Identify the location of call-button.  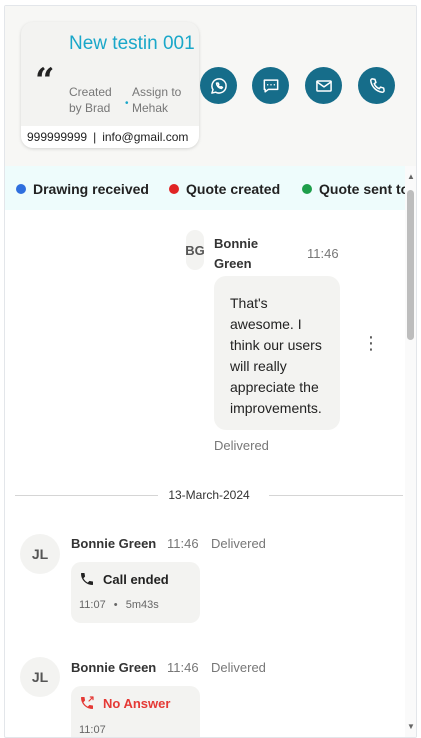
(376, 85).